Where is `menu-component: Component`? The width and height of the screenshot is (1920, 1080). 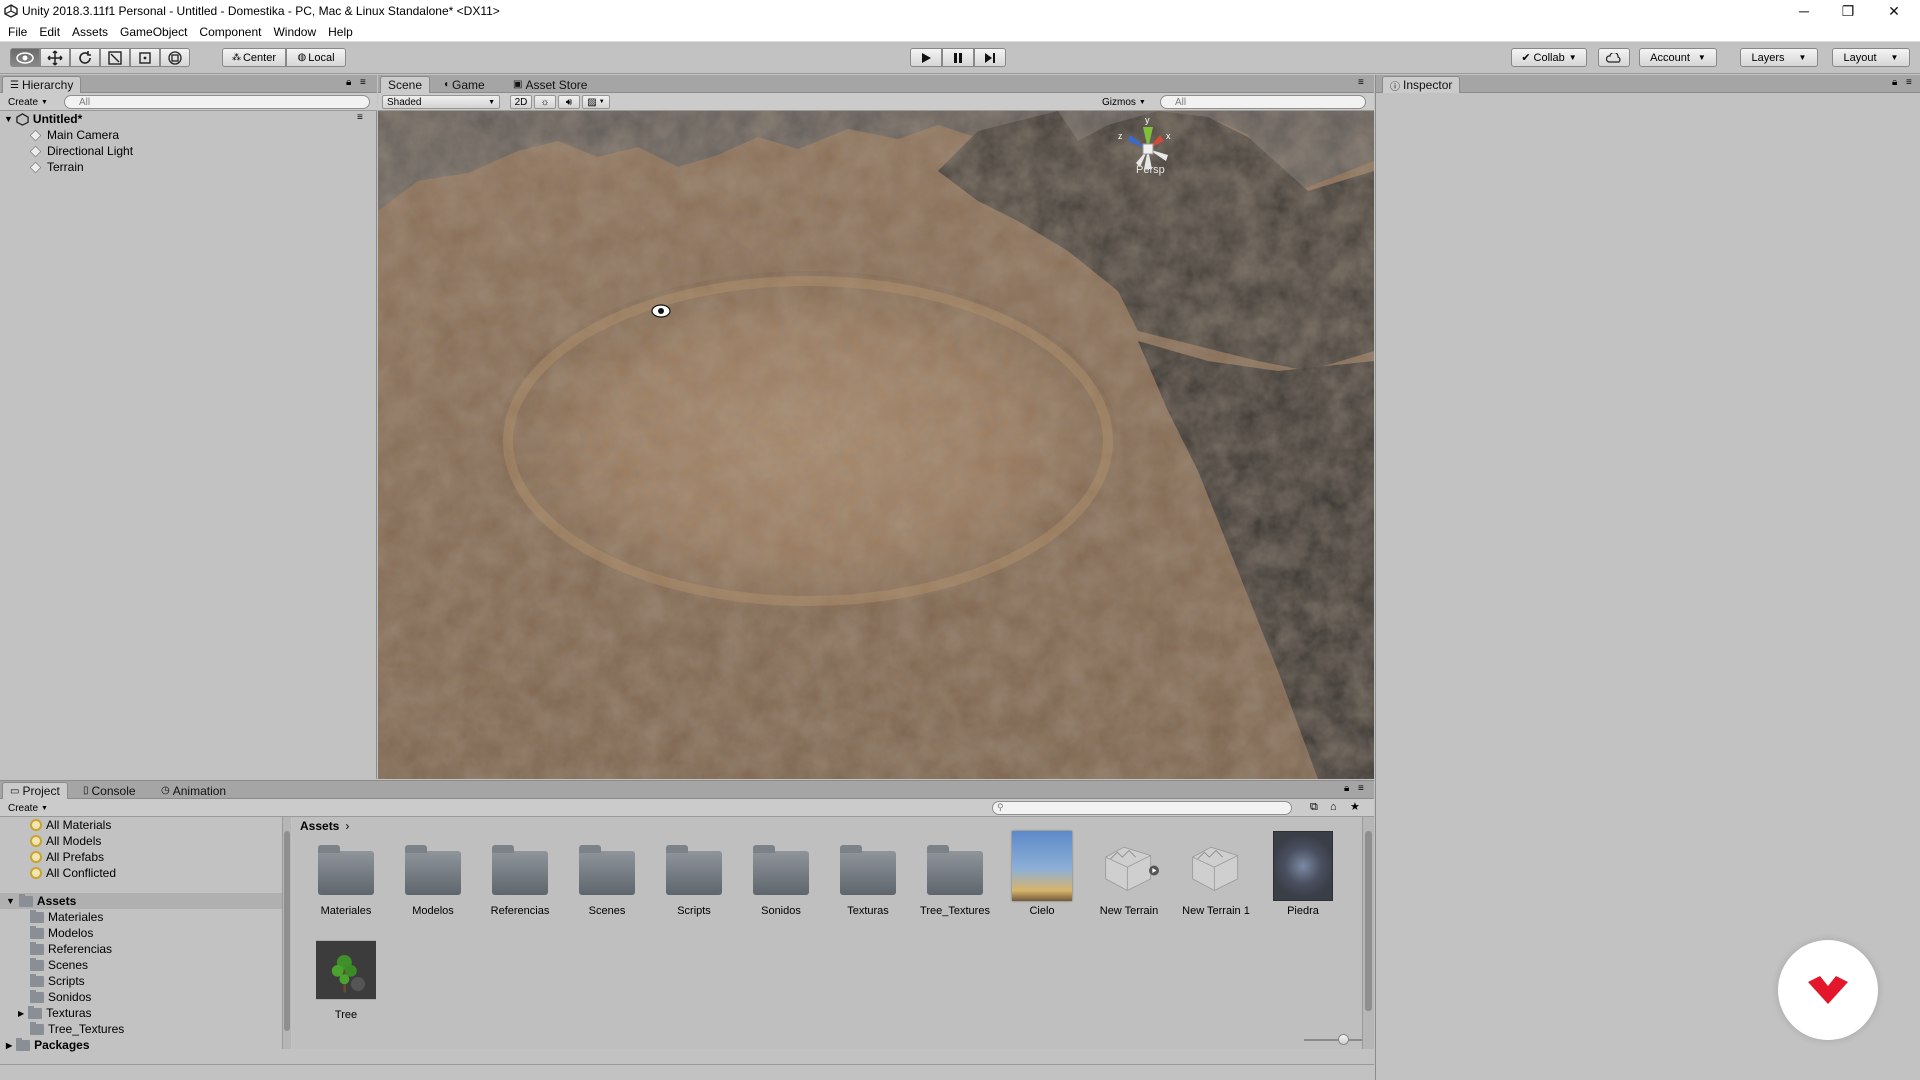
menu-component: Component is located at coordinates (230, 32).